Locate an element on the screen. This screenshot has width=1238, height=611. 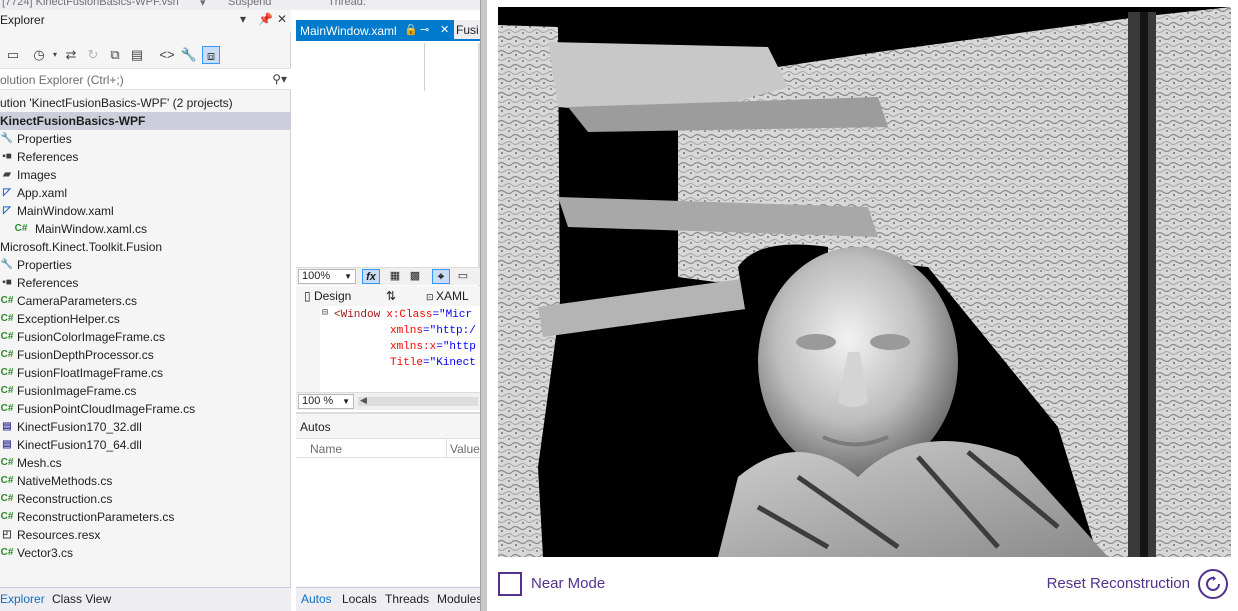
tree-item: ◰ Resources.resx is located at coordinates (145, 535).